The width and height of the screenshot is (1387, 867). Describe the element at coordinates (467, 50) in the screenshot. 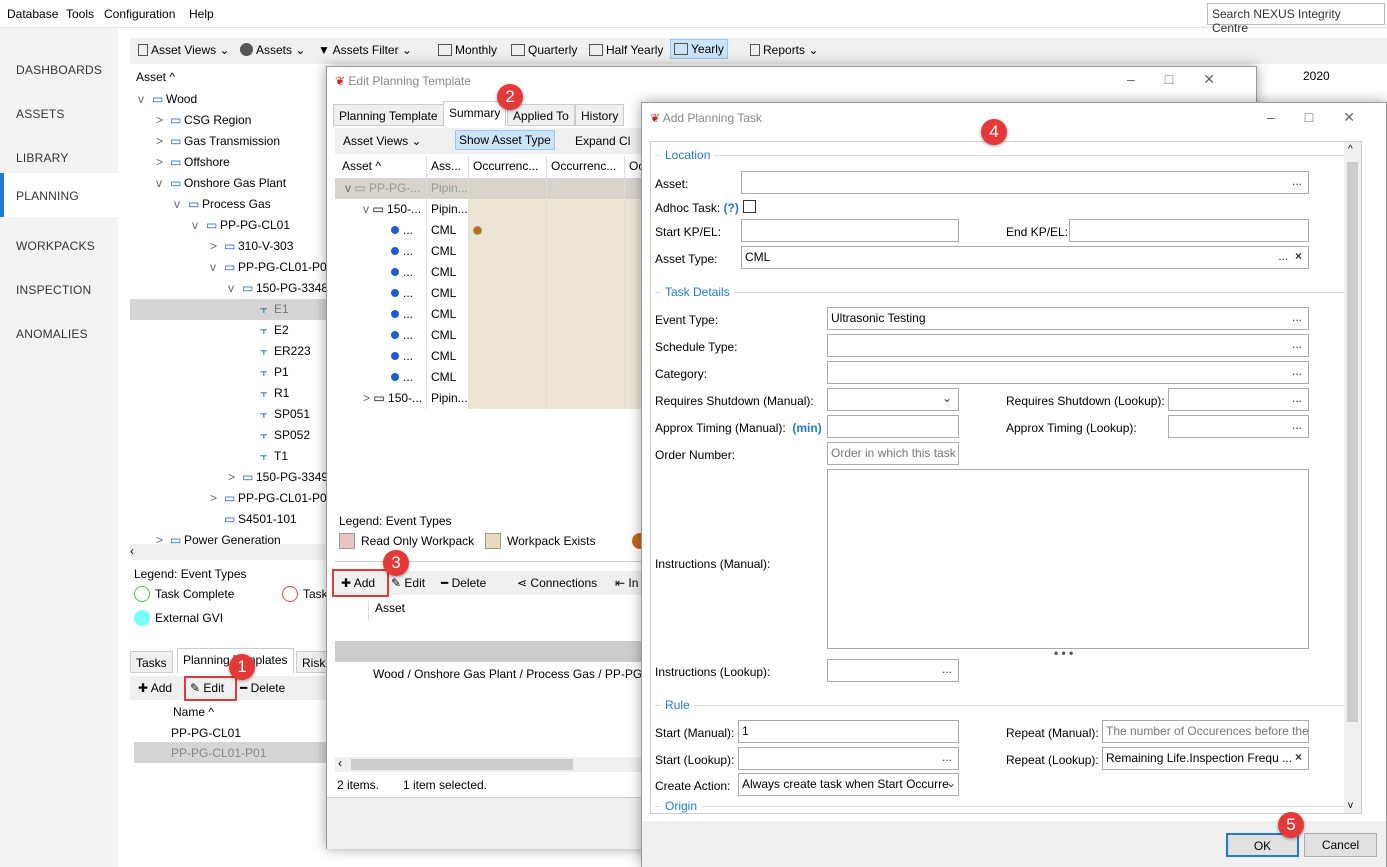

I see `monthly-button: Monthly` at that location.